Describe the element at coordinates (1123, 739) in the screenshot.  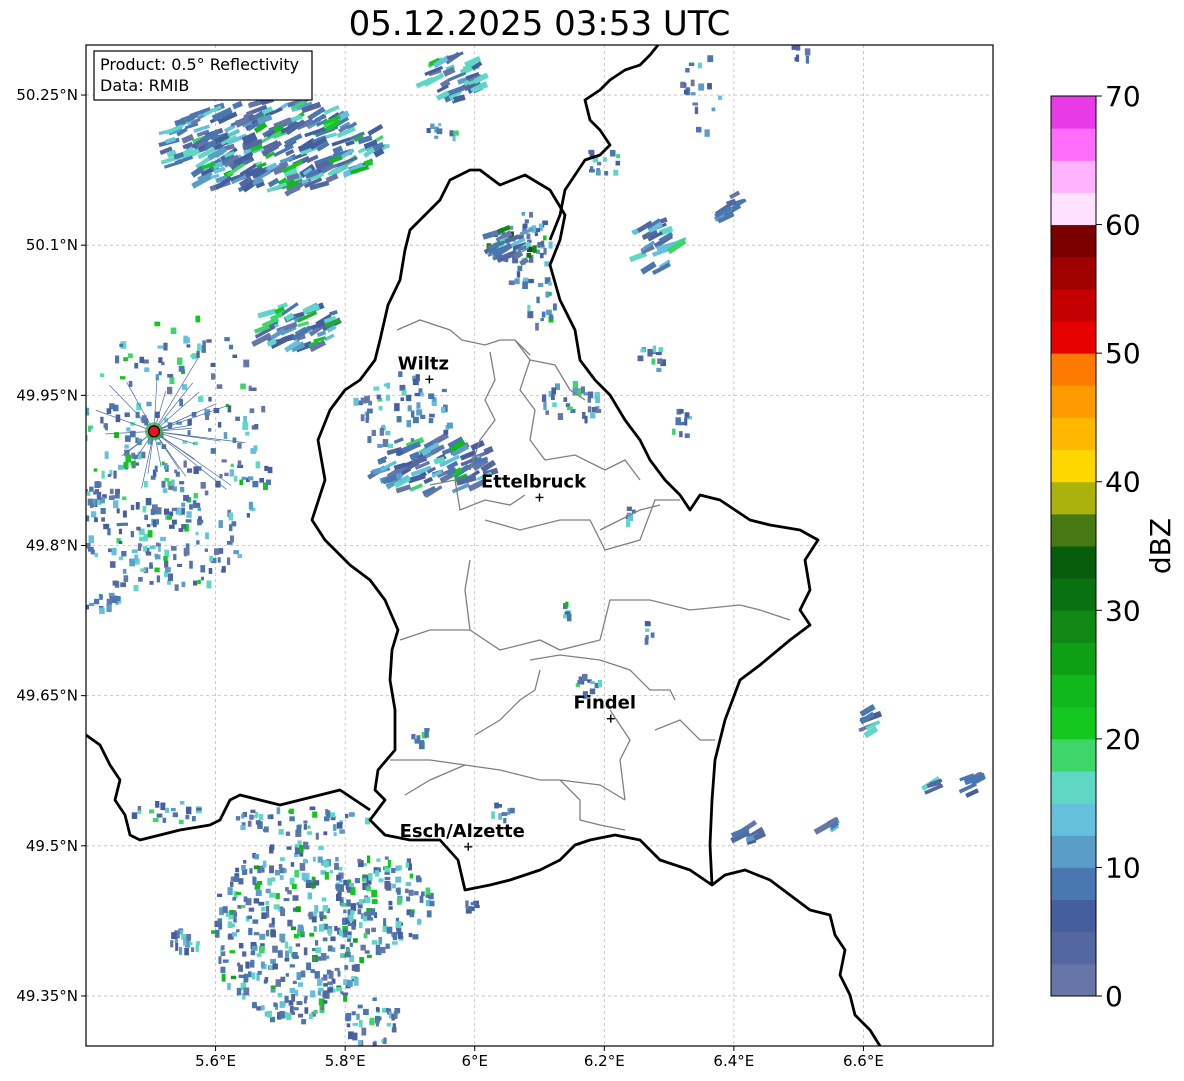
I see `colorbar-tick-label: 20` at that location.